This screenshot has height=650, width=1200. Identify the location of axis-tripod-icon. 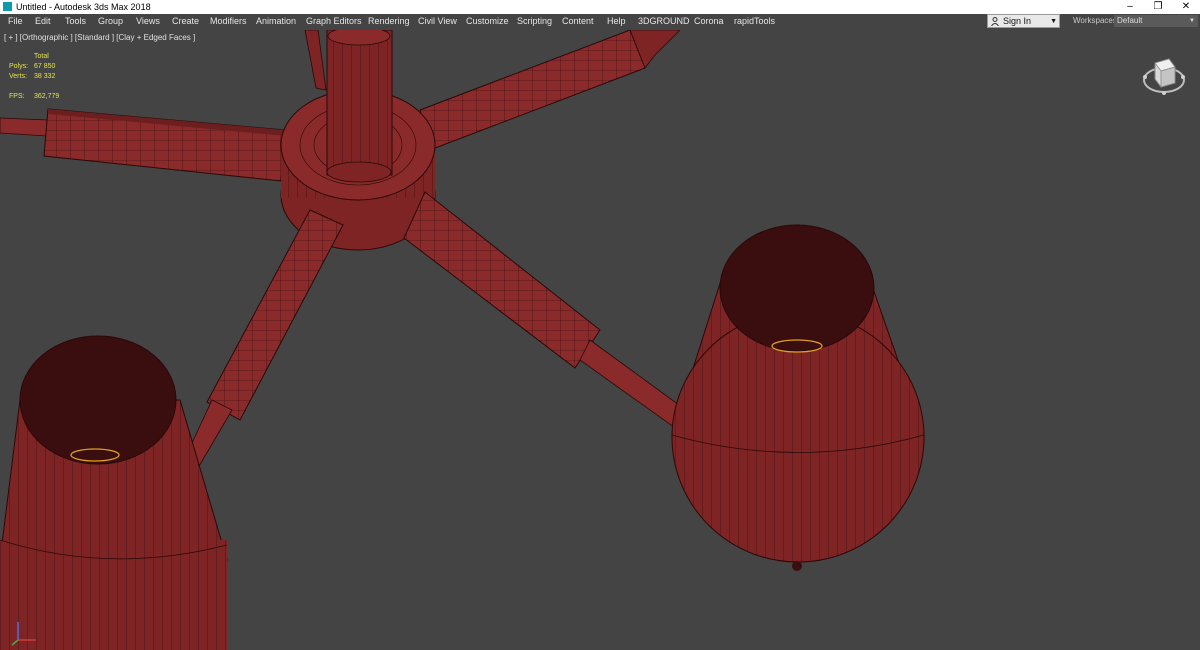
(23, 634).